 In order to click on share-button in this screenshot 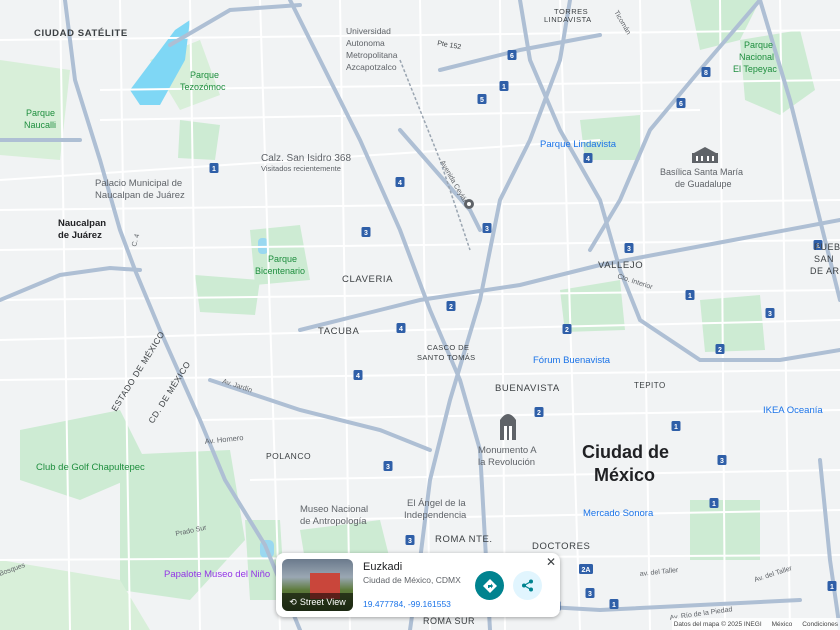, I will do `click(527, 585)`.